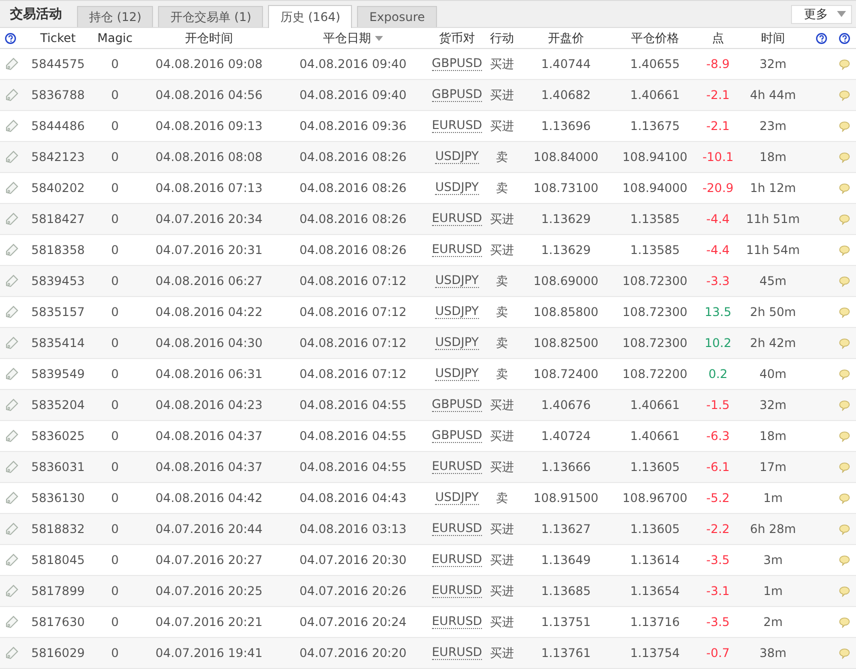 This screenshot has height=669, width=856. What do you see at coordinates (502, 38) in the screenshot?
I see `column-header: 行动` at bounding box center [502, 38].